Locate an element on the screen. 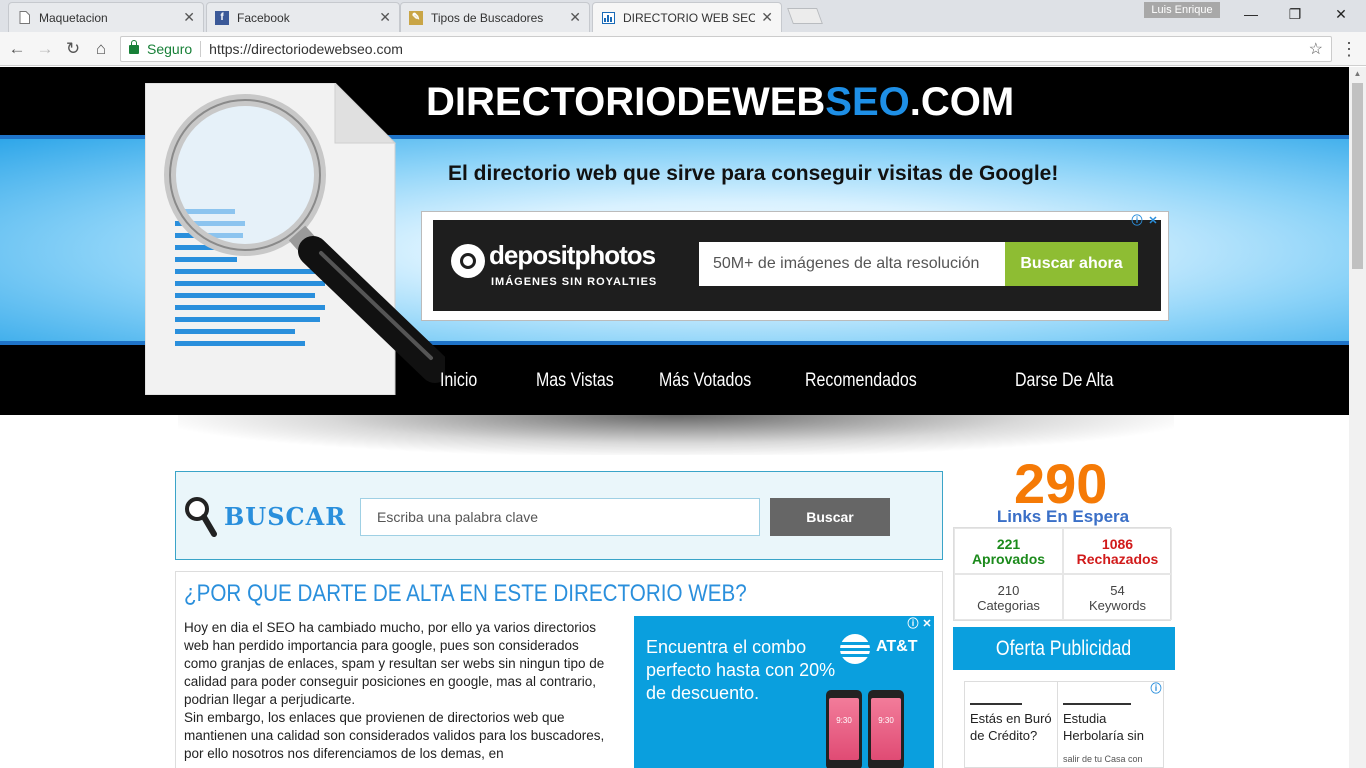  nav-recomendados: Recomendados is located at coordinates (861, 381).